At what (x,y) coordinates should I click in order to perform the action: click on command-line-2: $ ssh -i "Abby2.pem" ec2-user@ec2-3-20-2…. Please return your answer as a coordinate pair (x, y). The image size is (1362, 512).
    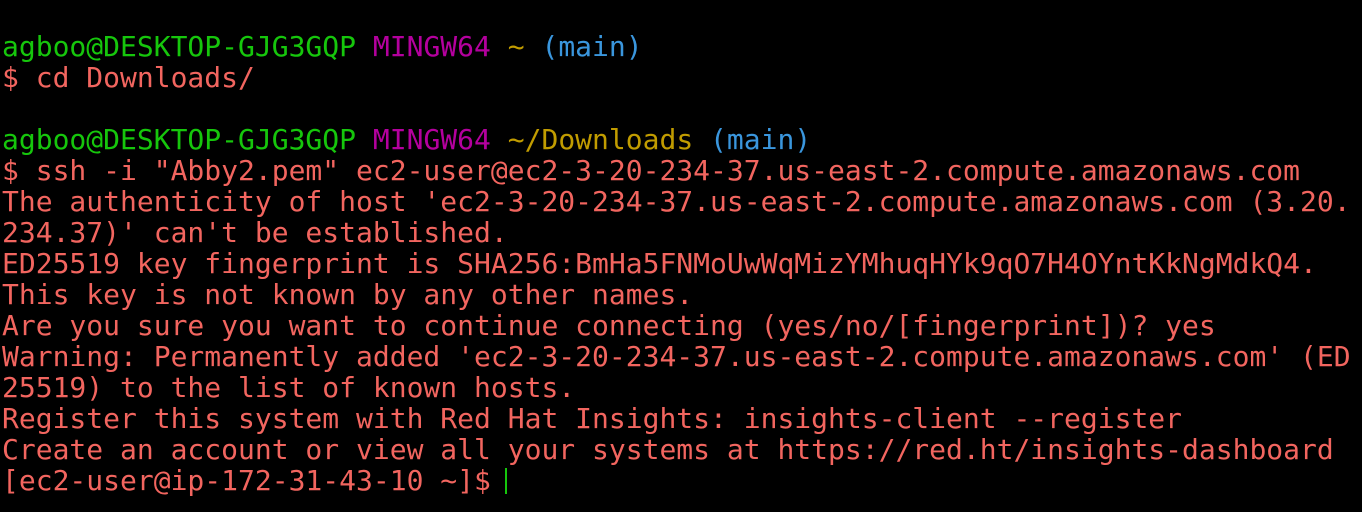
    Looking at the image, I should click on (651, 170).